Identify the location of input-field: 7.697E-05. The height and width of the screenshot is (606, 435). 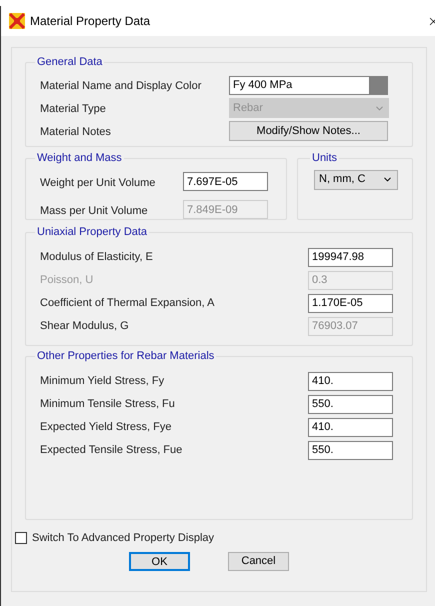
(225, 181).